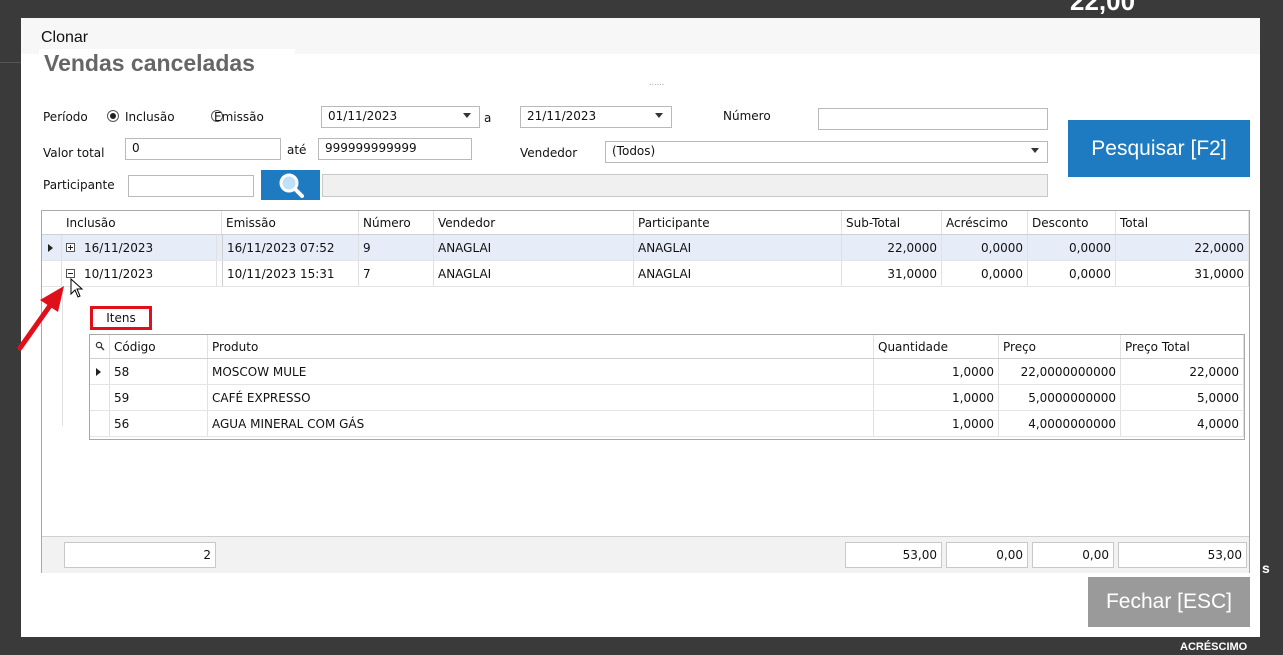  I want to click on cell-preco-total: 4,0000, so click(1182, 423).